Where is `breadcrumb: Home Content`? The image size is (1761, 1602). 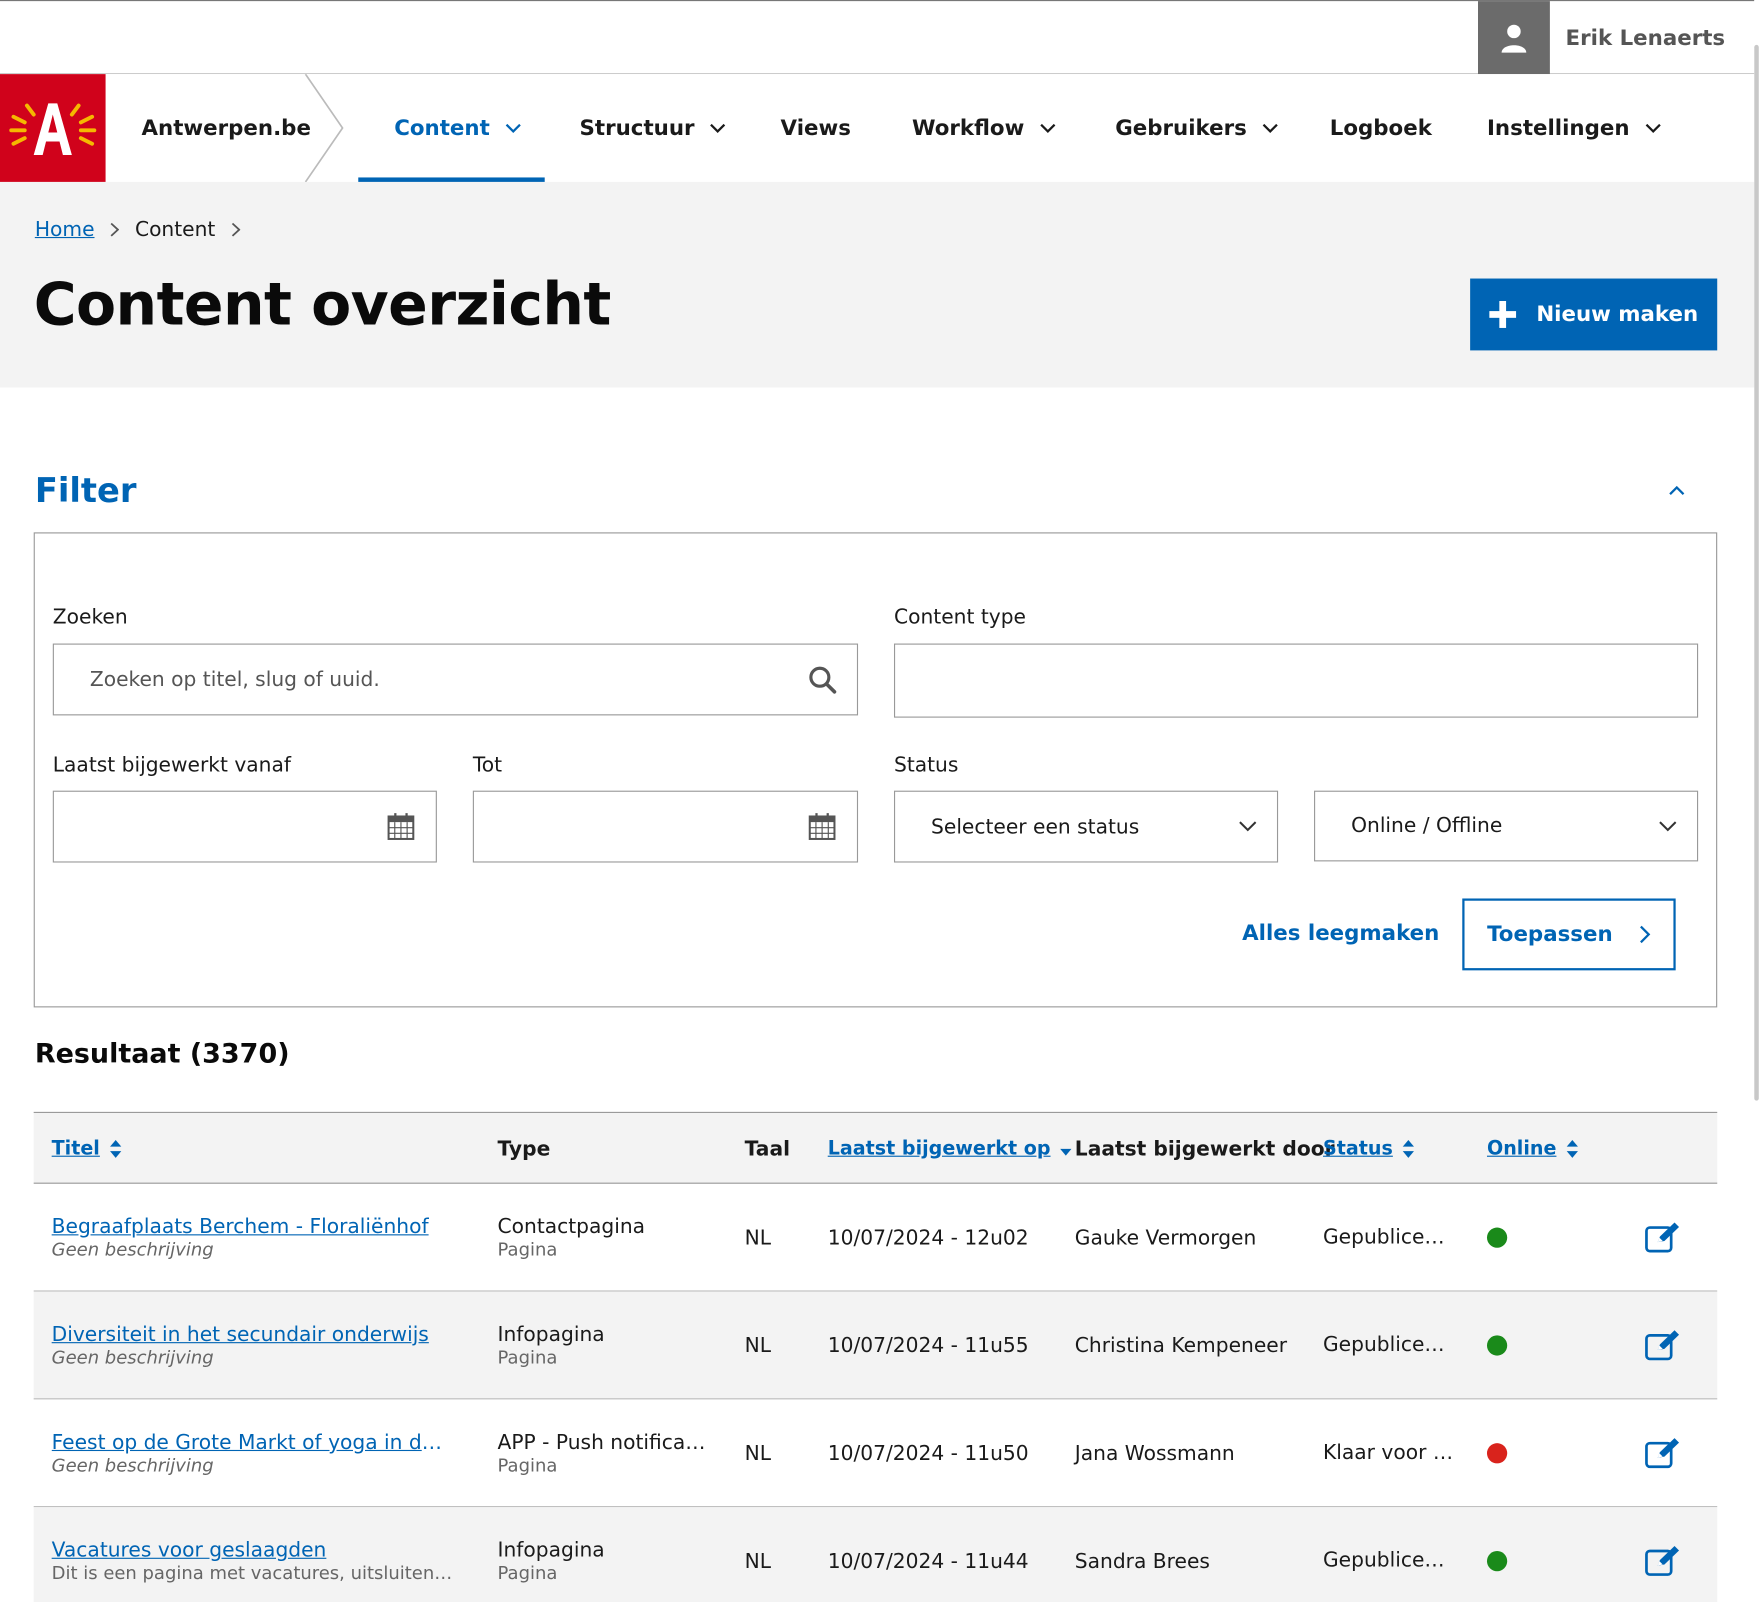 breadcrumb: Home Content is located at coordinates (138, 230).